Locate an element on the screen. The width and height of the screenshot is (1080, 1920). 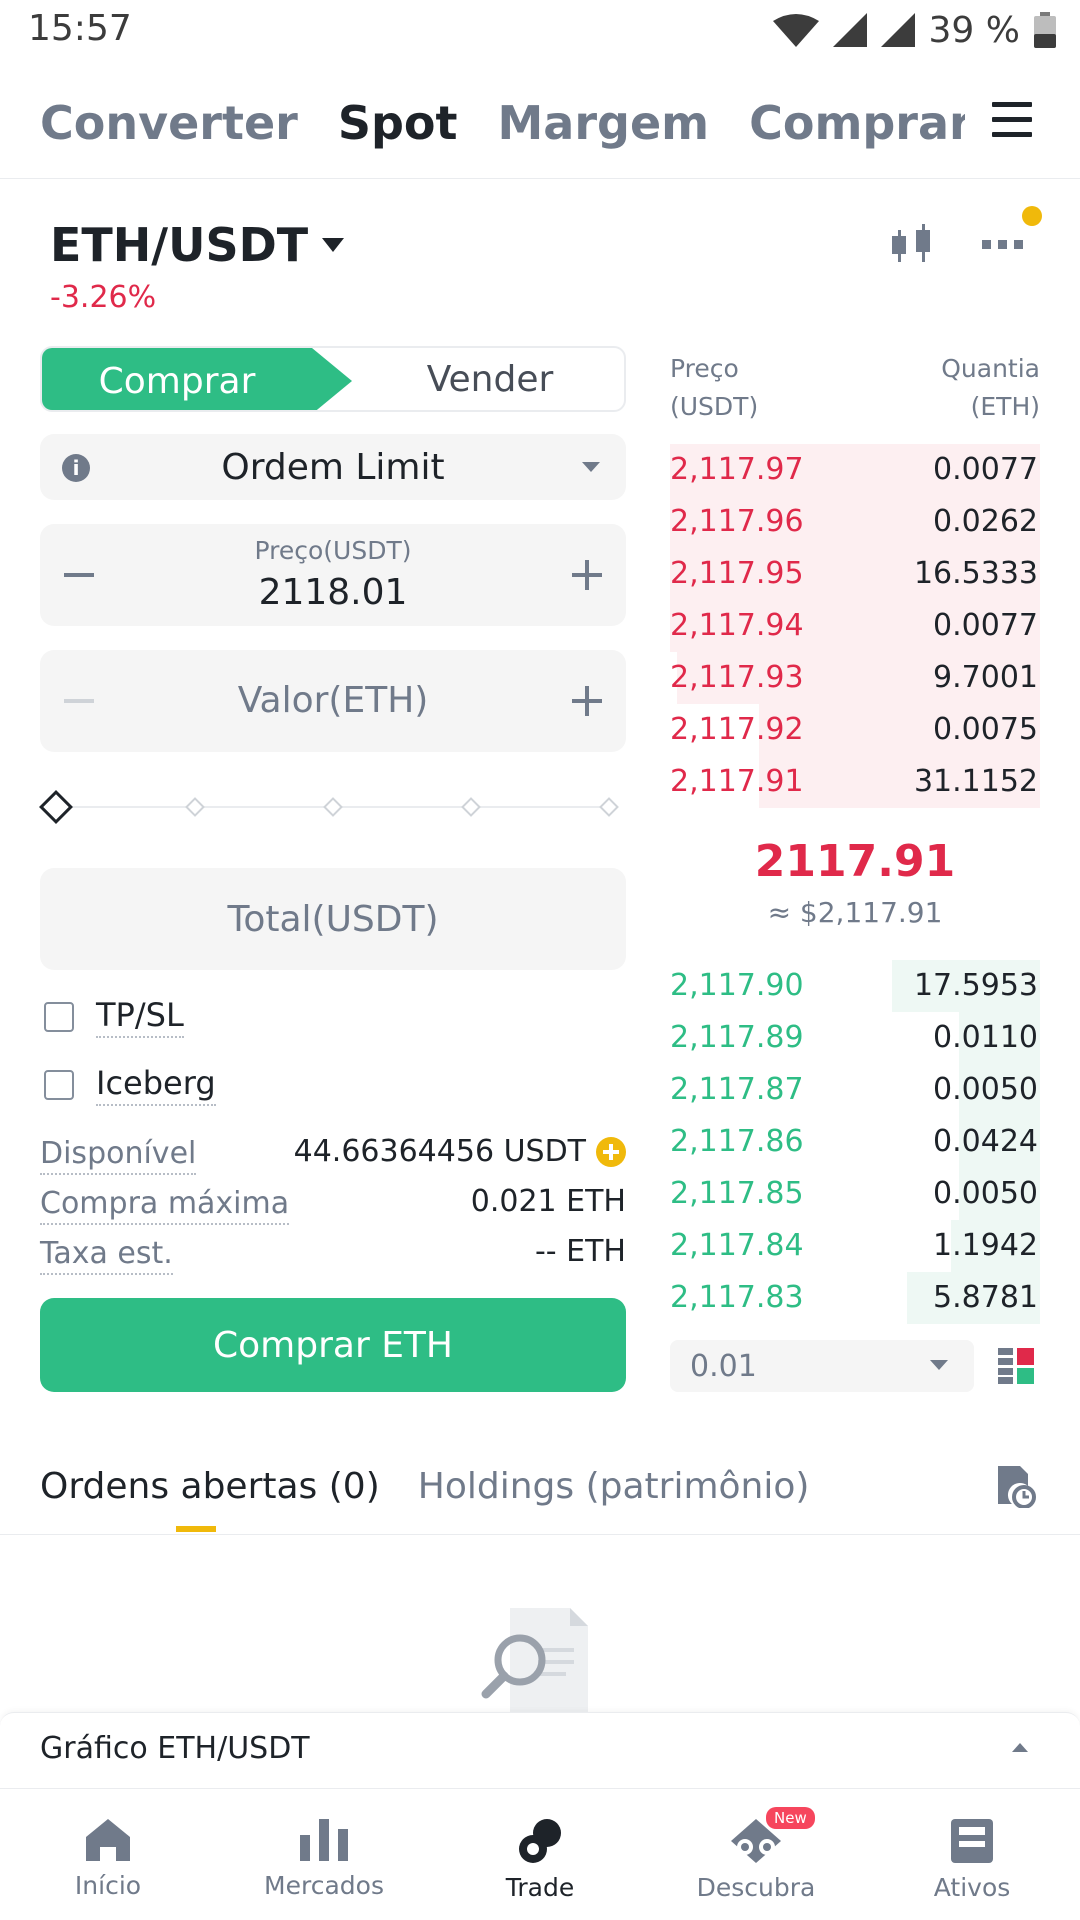
candlestick-chart-icon is located at coordinates (912, 244).